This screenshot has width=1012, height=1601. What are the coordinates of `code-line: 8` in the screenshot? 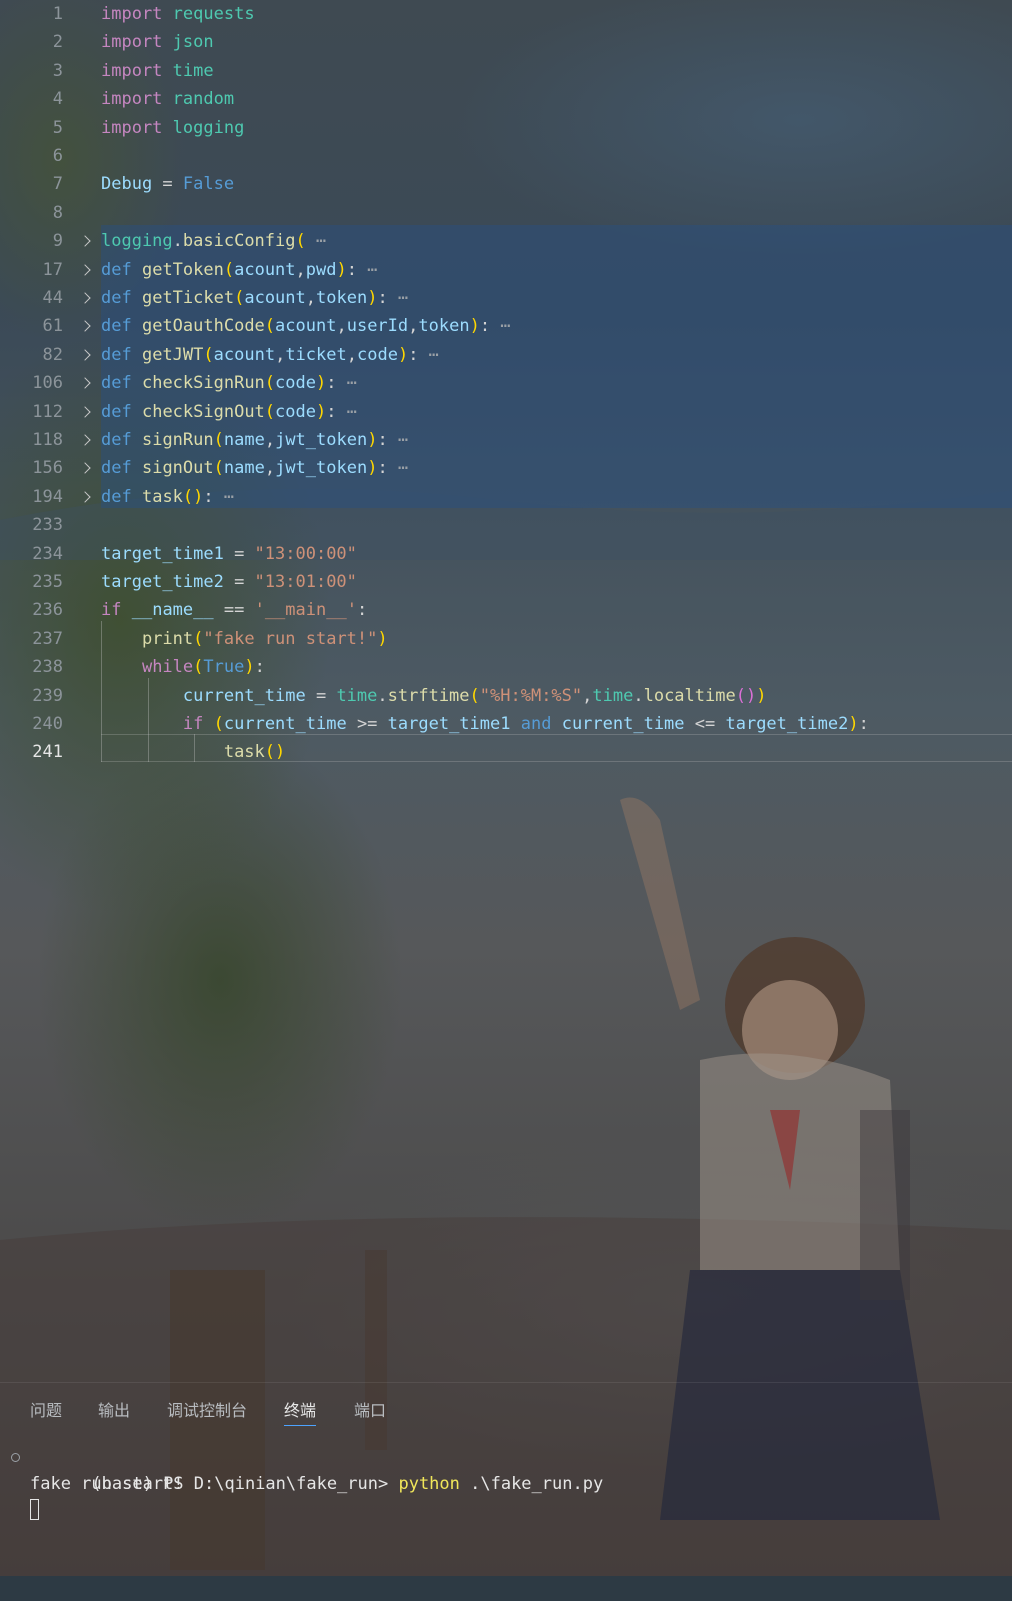 It's located at (506, 213).